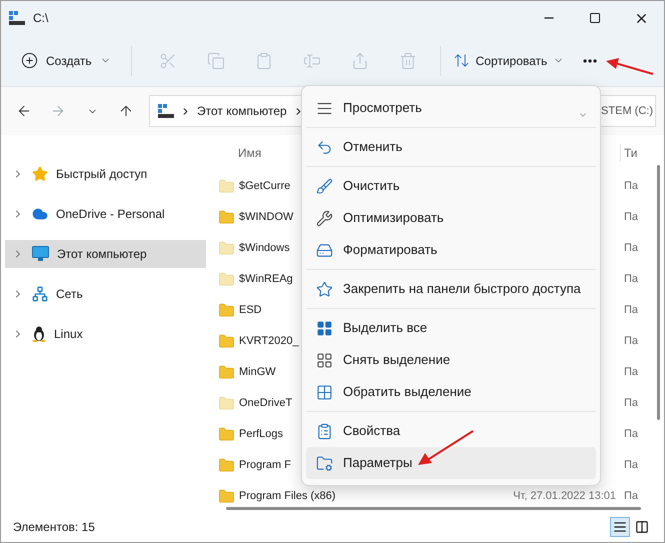 The height and width of the screenshot is (543, 665). Describe the element at coordinates (324, 186) in the screenshot. I see `brush-icon` at that location.